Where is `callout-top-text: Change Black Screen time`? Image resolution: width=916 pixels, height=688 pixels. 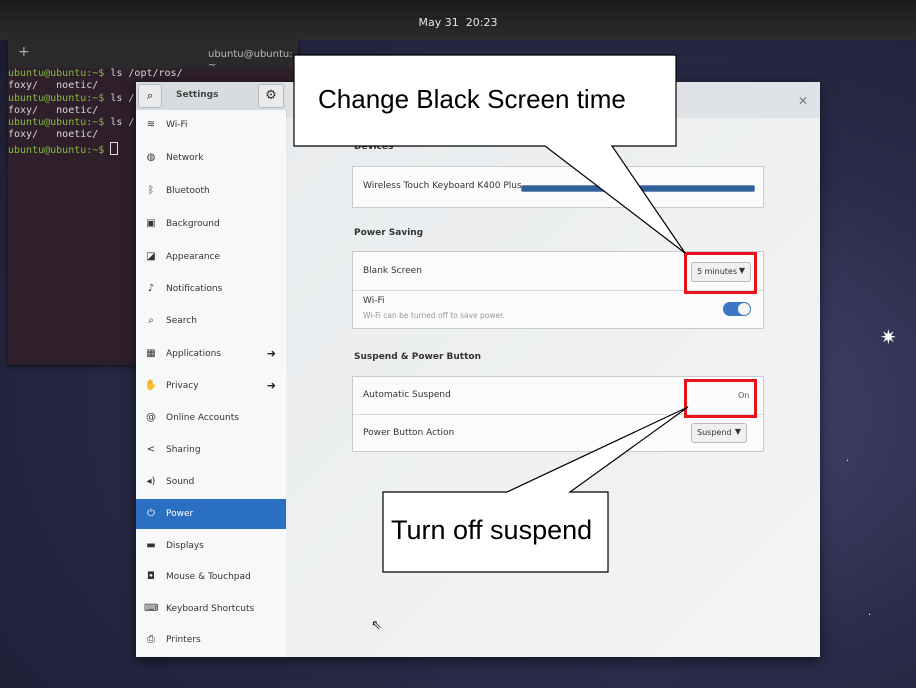
callout-top-text: Change Black Screen time is located at coordinates (472, 99).